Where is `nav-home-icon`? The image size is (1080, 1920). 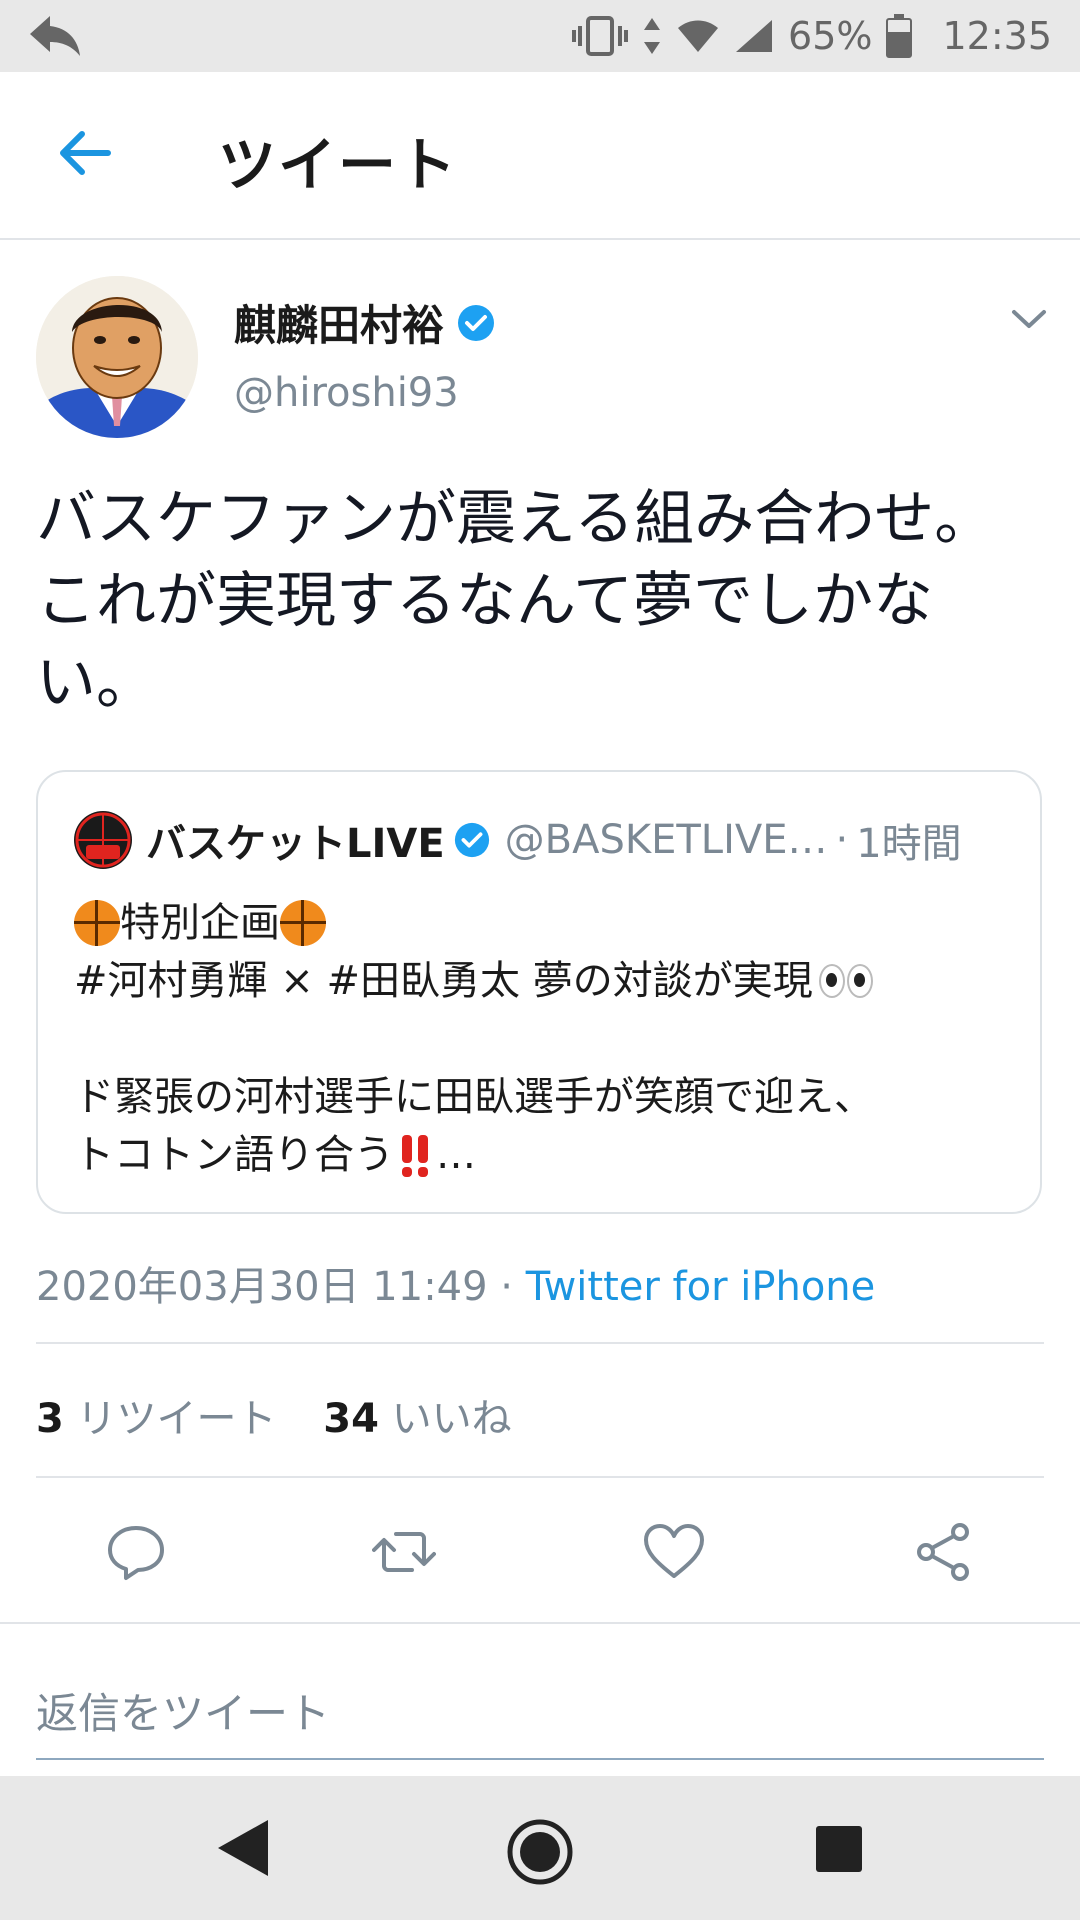
nav-home-icon is located at coordinates (540, 1852).